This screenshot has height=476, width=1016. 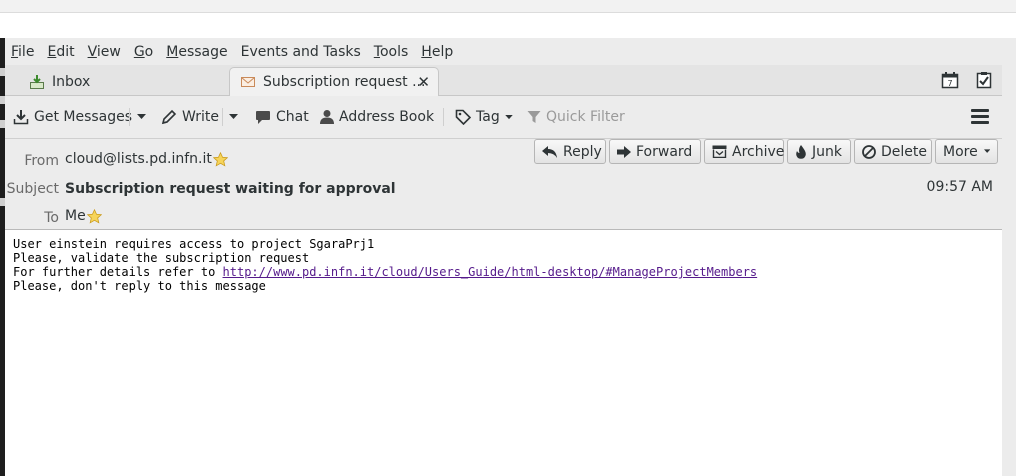 What do you see at coordinates (423, 82) in the screenshot?
I see `close-tab-icon: ✕` at bounding box center [423, 82].